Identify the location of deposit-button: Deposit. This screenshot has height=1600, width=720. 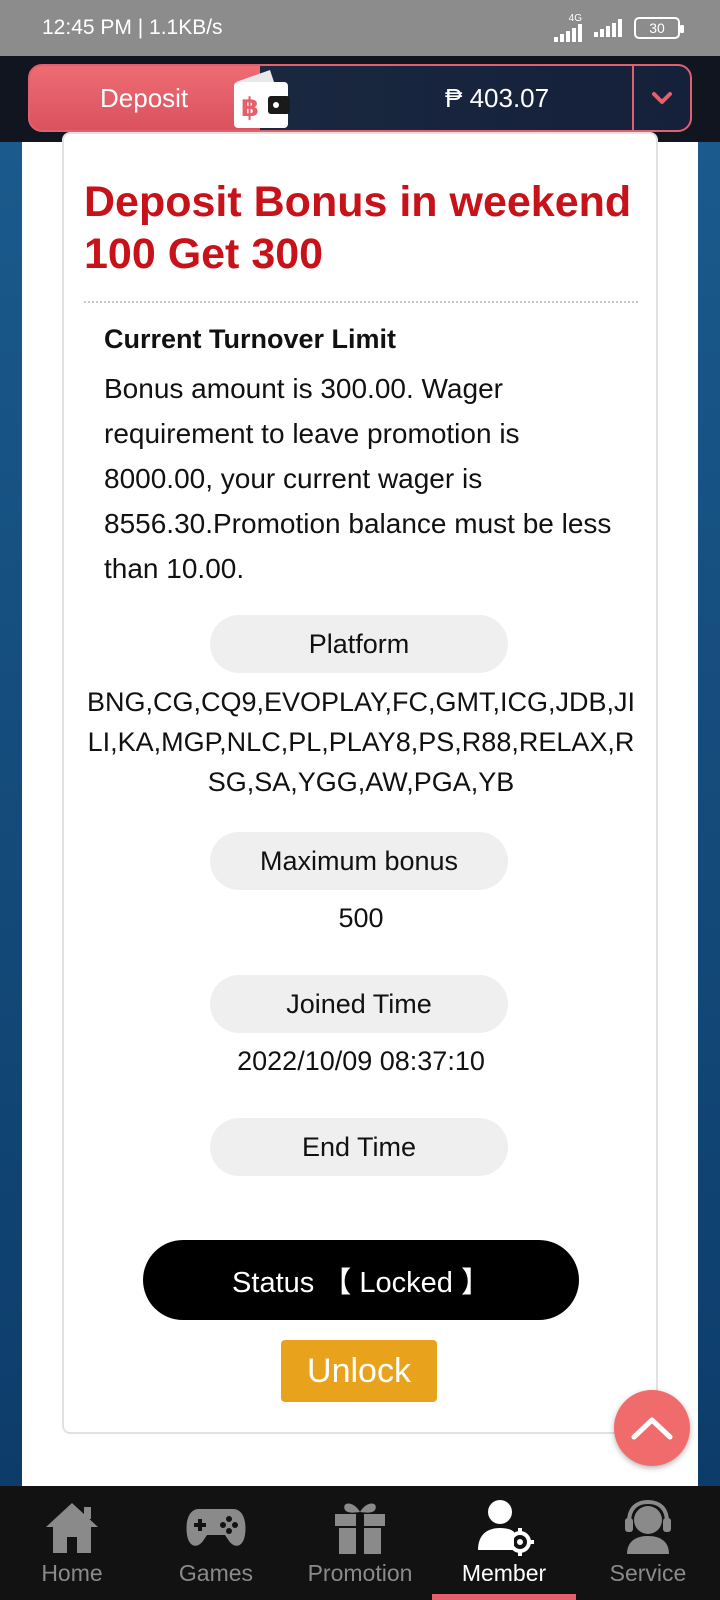
(145, 98).